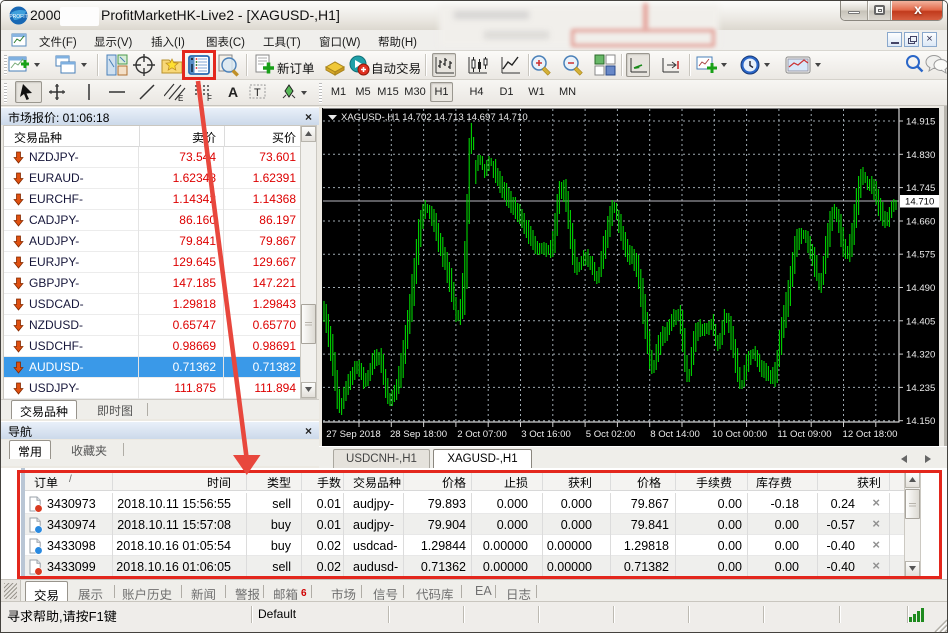  Describe the element at coordinates (611, 434) in the screenshot. I see `svg-text: 5 Oct 02:00` at that location.